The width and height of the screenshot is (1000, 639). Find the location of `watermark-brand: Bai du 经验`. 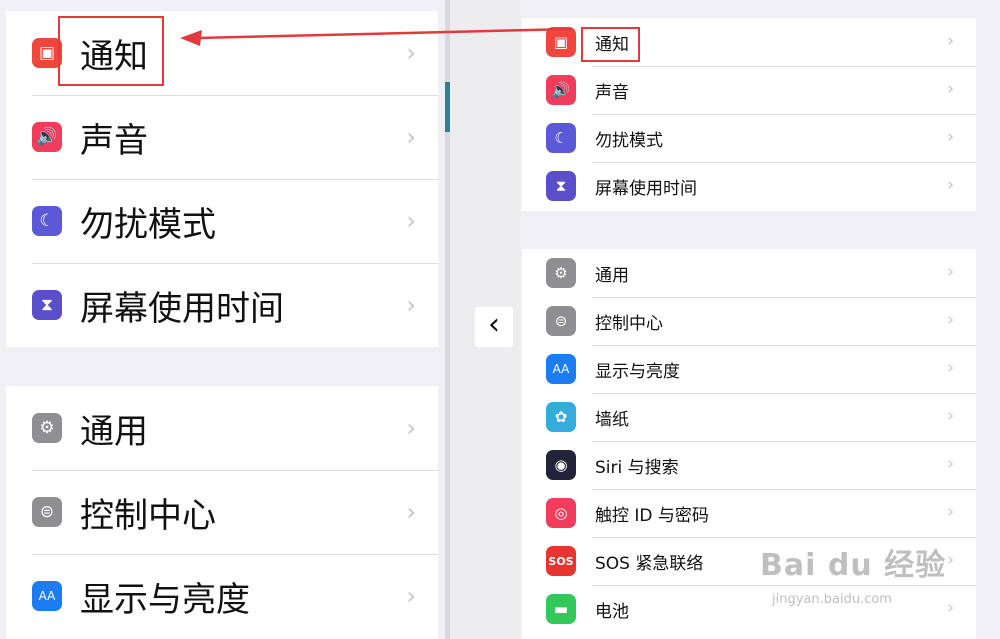

watermark-brand: Bai du 经验 is located at coordinates (853, 565).